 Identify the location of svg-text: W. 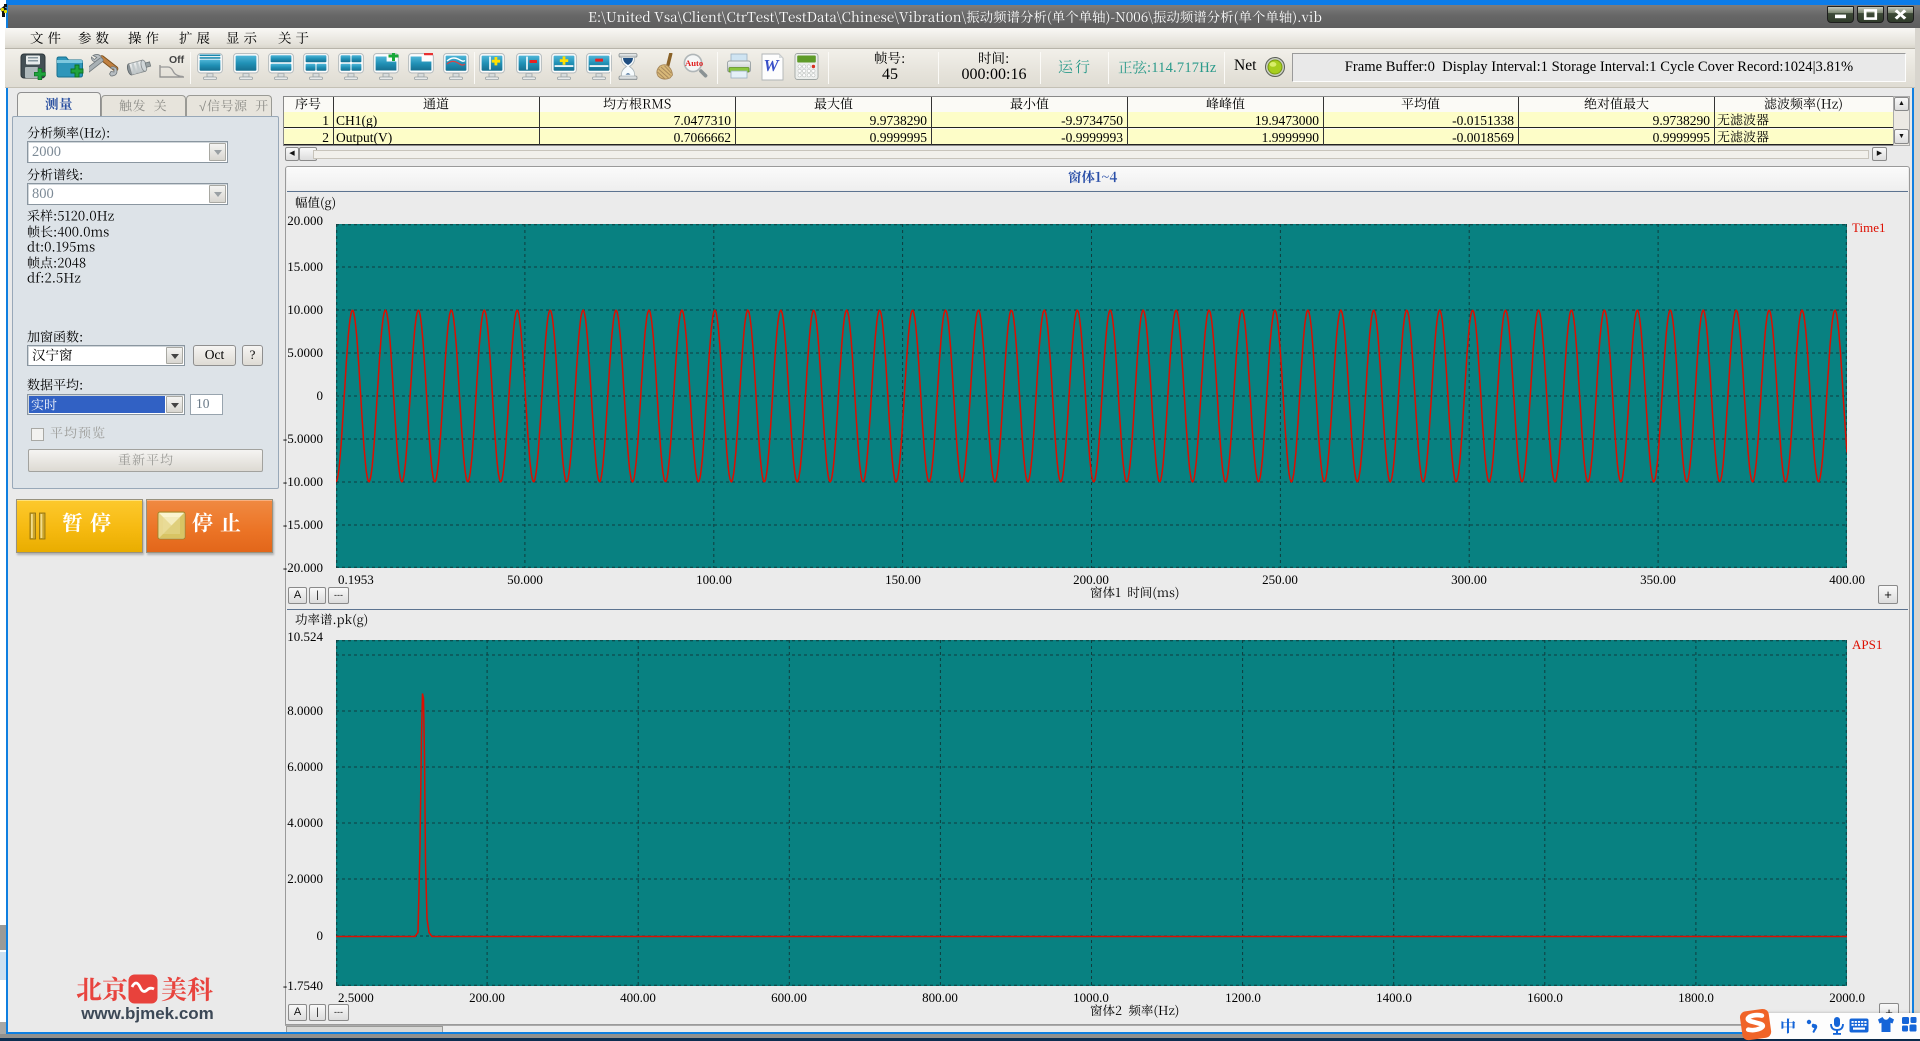
(772, 65).